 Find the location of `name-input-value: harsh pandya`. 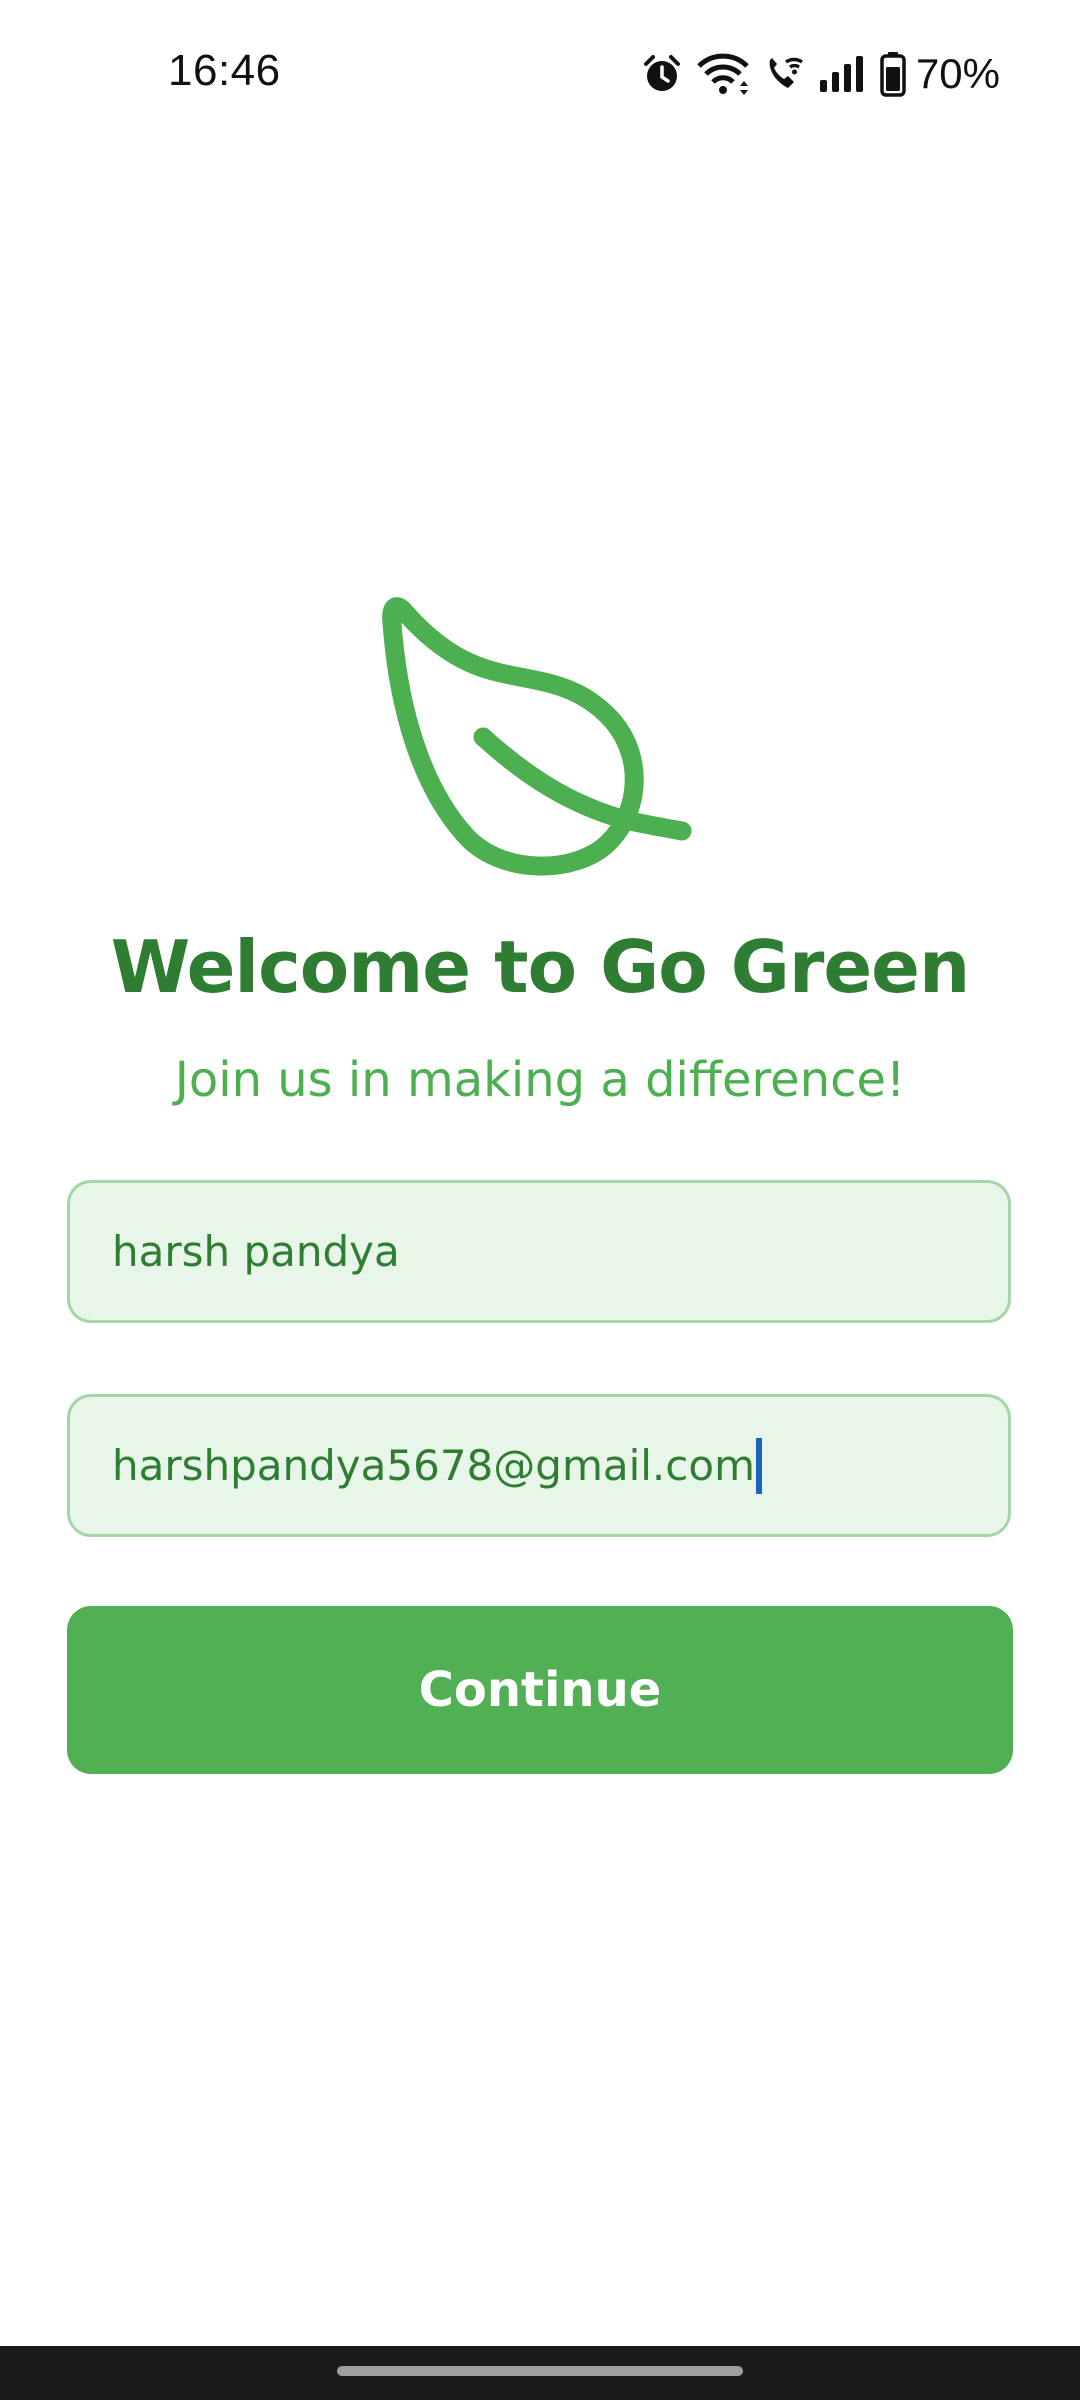

name-input-value: harsh pandya is located at coordinates (256, 1251).